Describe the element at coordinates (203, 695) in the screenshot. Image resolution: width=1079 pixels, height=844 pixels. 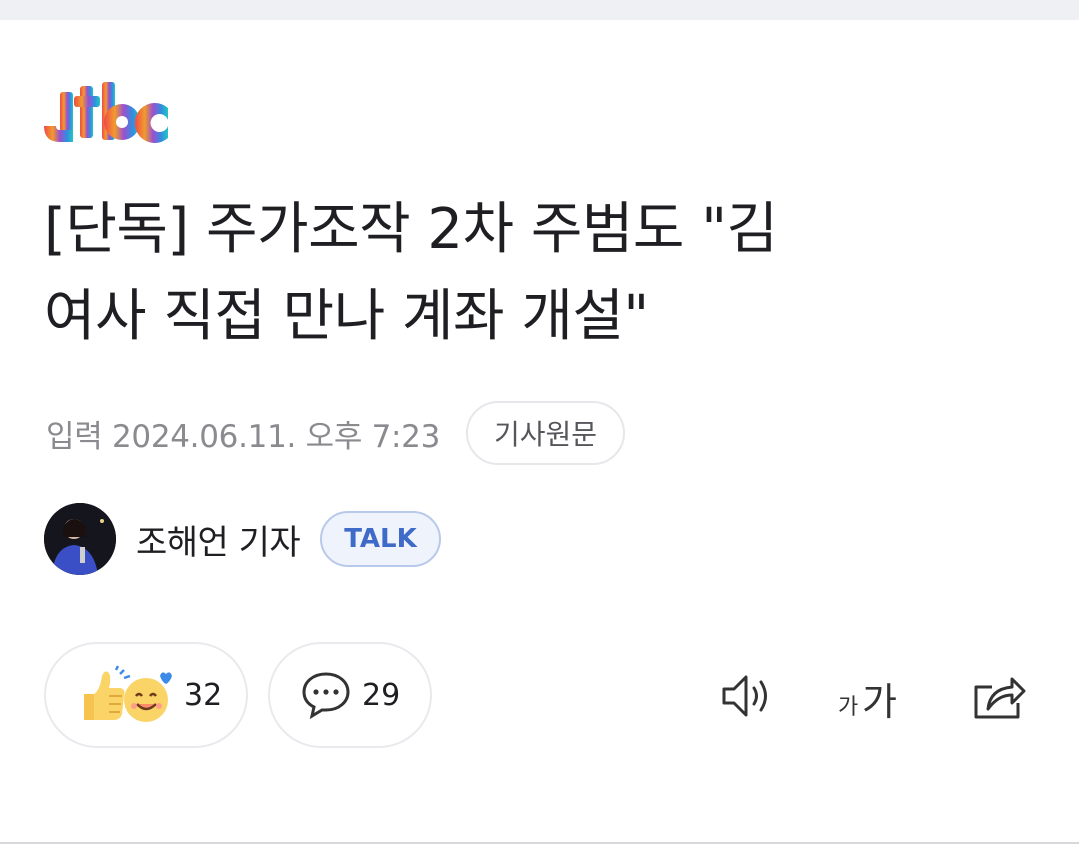
I see `reaction-count: 32` at that location.